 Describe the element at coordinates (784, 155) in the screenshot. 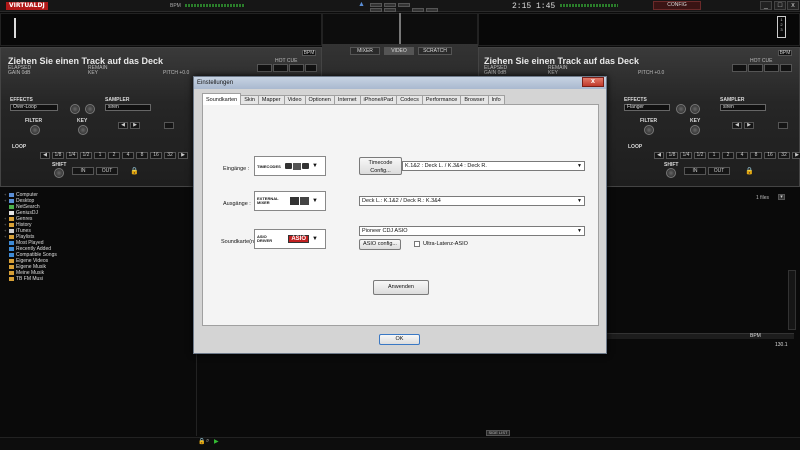

I see `loop-right-button: 32` at that location.